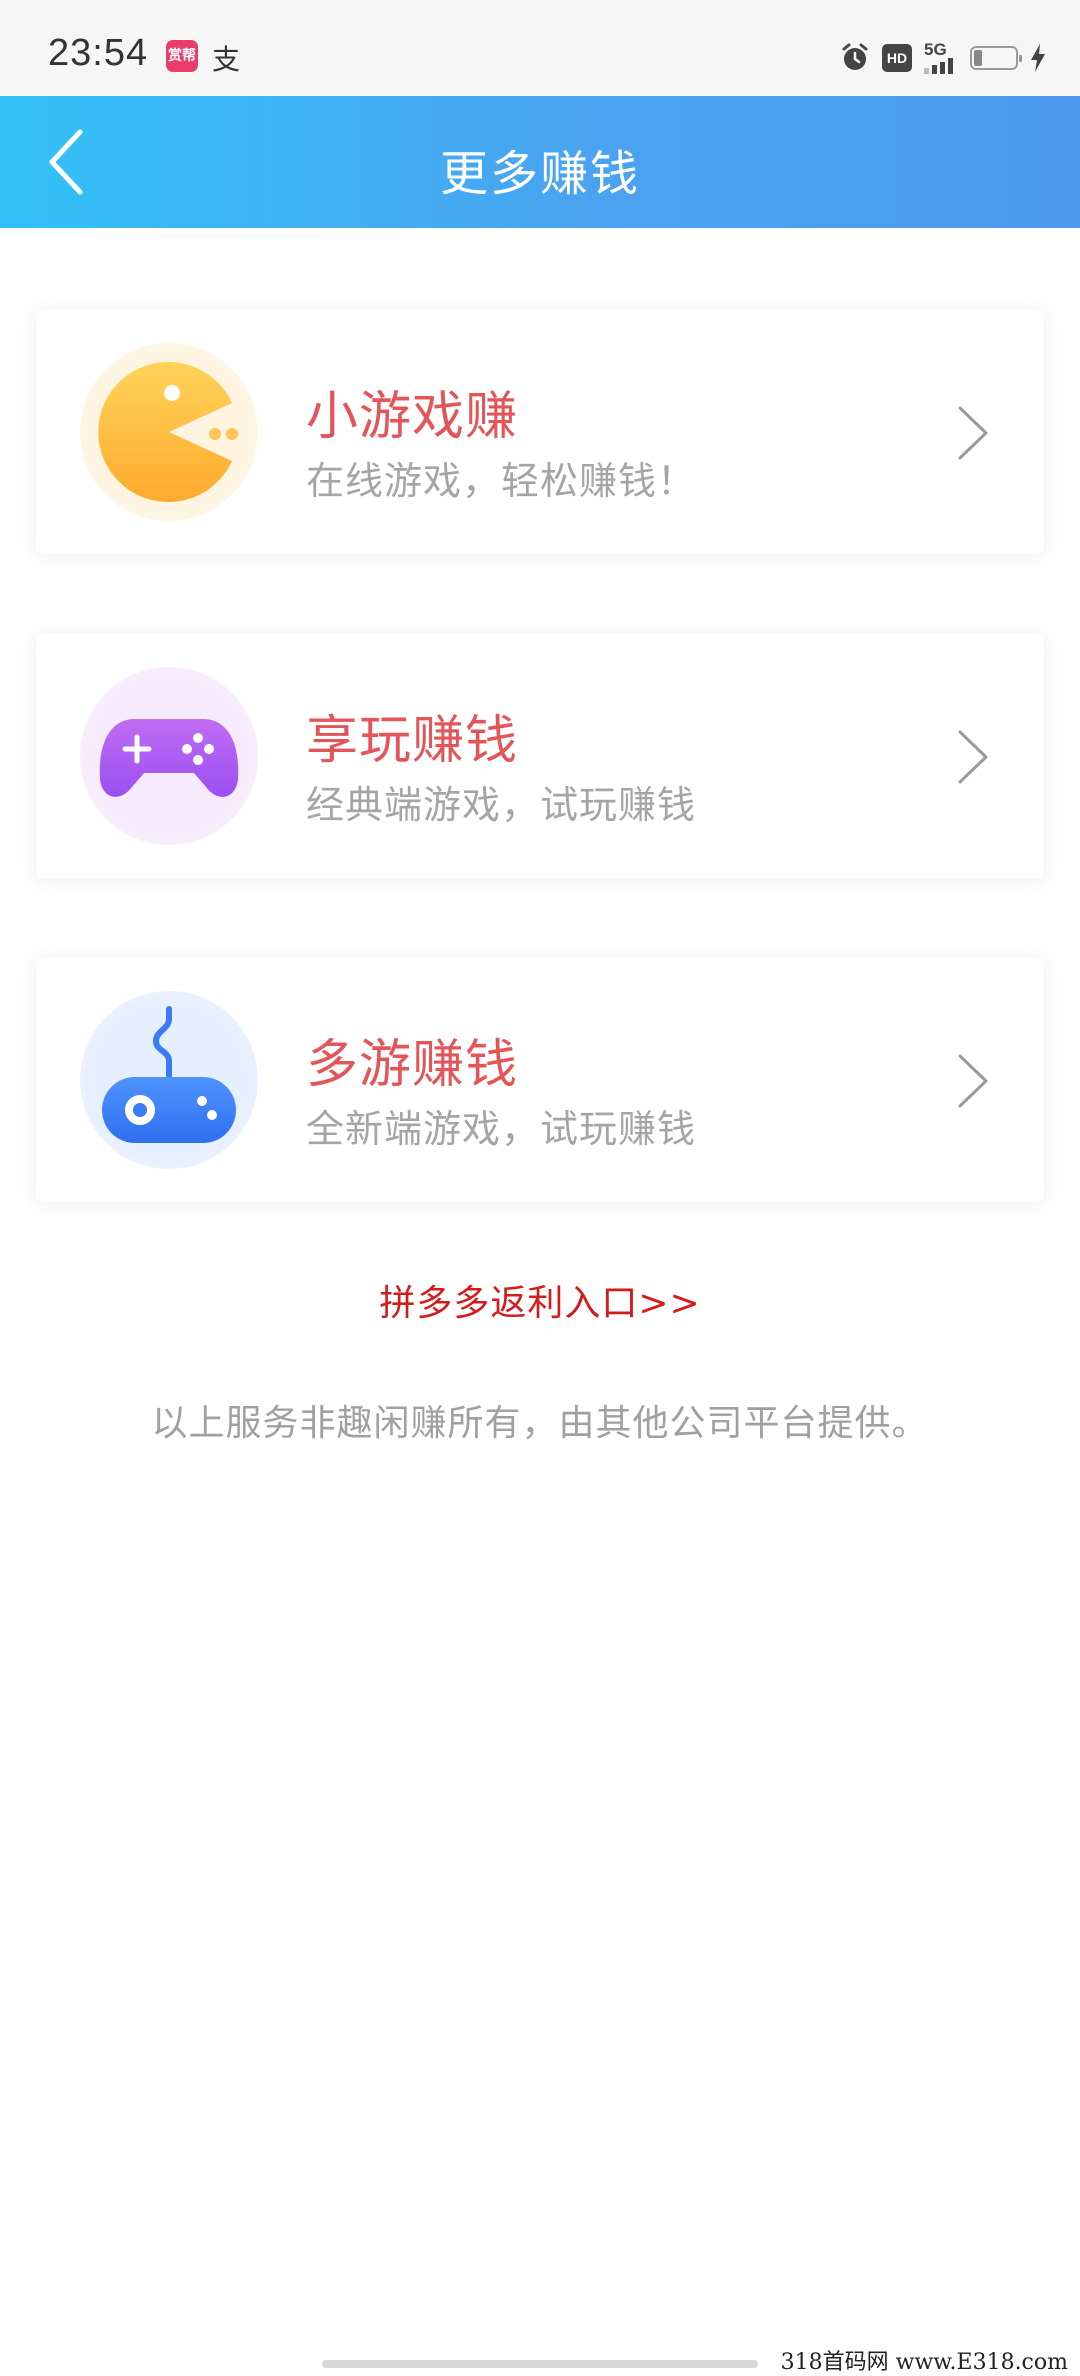 The image size is (1080, 2376). Describe the element at coordinates (169, 432) in the screenshot. I see `pacman-icon` at that location.